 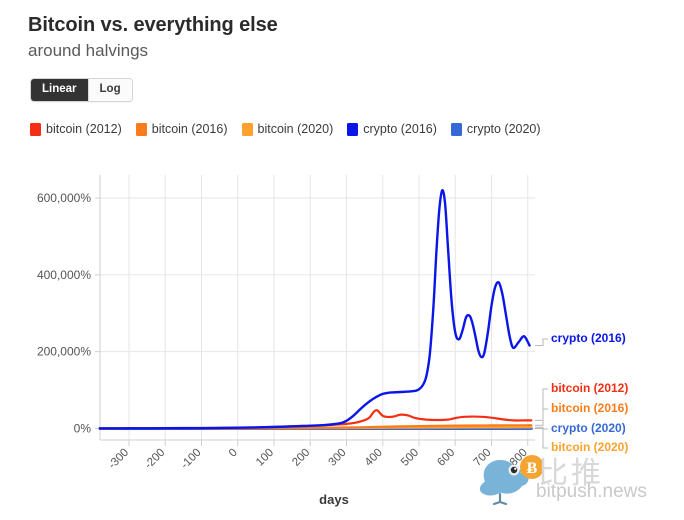 What do you see at coordinates (589, 408) in the screenshot?
I see `series-end-label: bitcoin (2016)` at bounding box center [589, 408].